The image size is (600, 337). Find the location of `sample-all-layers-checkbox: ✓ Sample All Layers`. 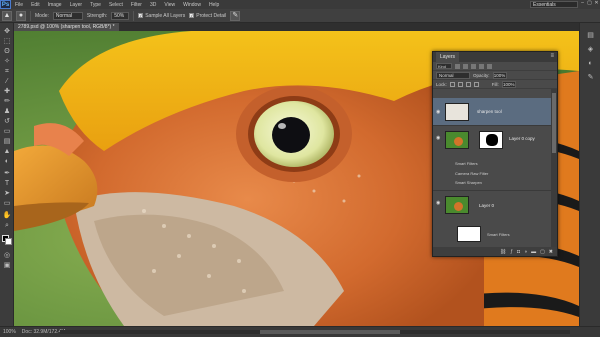

sample-all-layers-checkbox: ✓ Sample All Layers is located at coordinates (161, 16).